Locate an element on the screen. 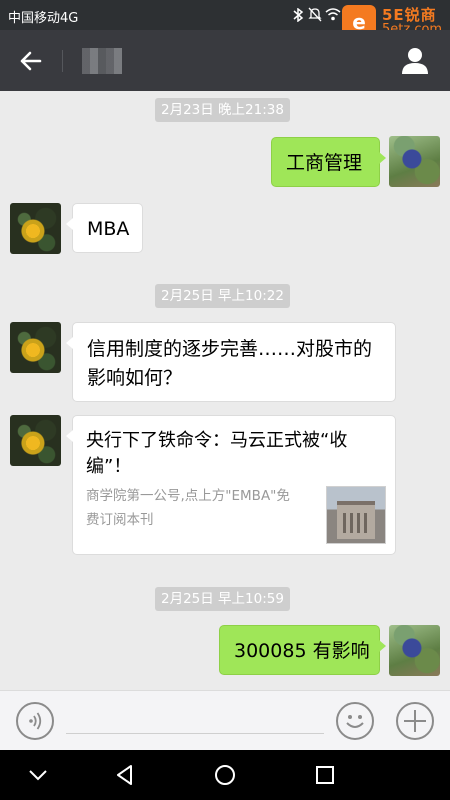 This screenshot has height=800, width=450. mute-icon is located at coordinates (315, 14).